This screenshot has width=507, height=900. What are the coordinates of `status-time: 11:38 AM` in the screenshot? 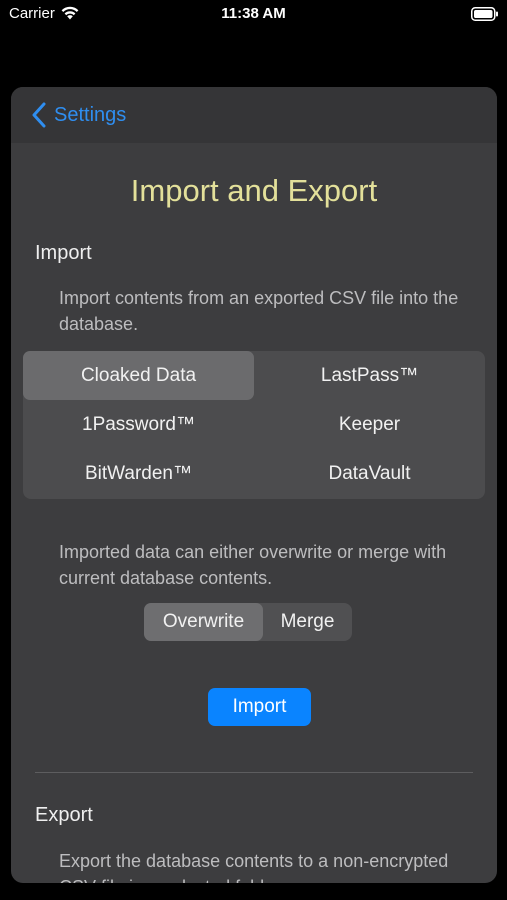 It's located at (253, 13).